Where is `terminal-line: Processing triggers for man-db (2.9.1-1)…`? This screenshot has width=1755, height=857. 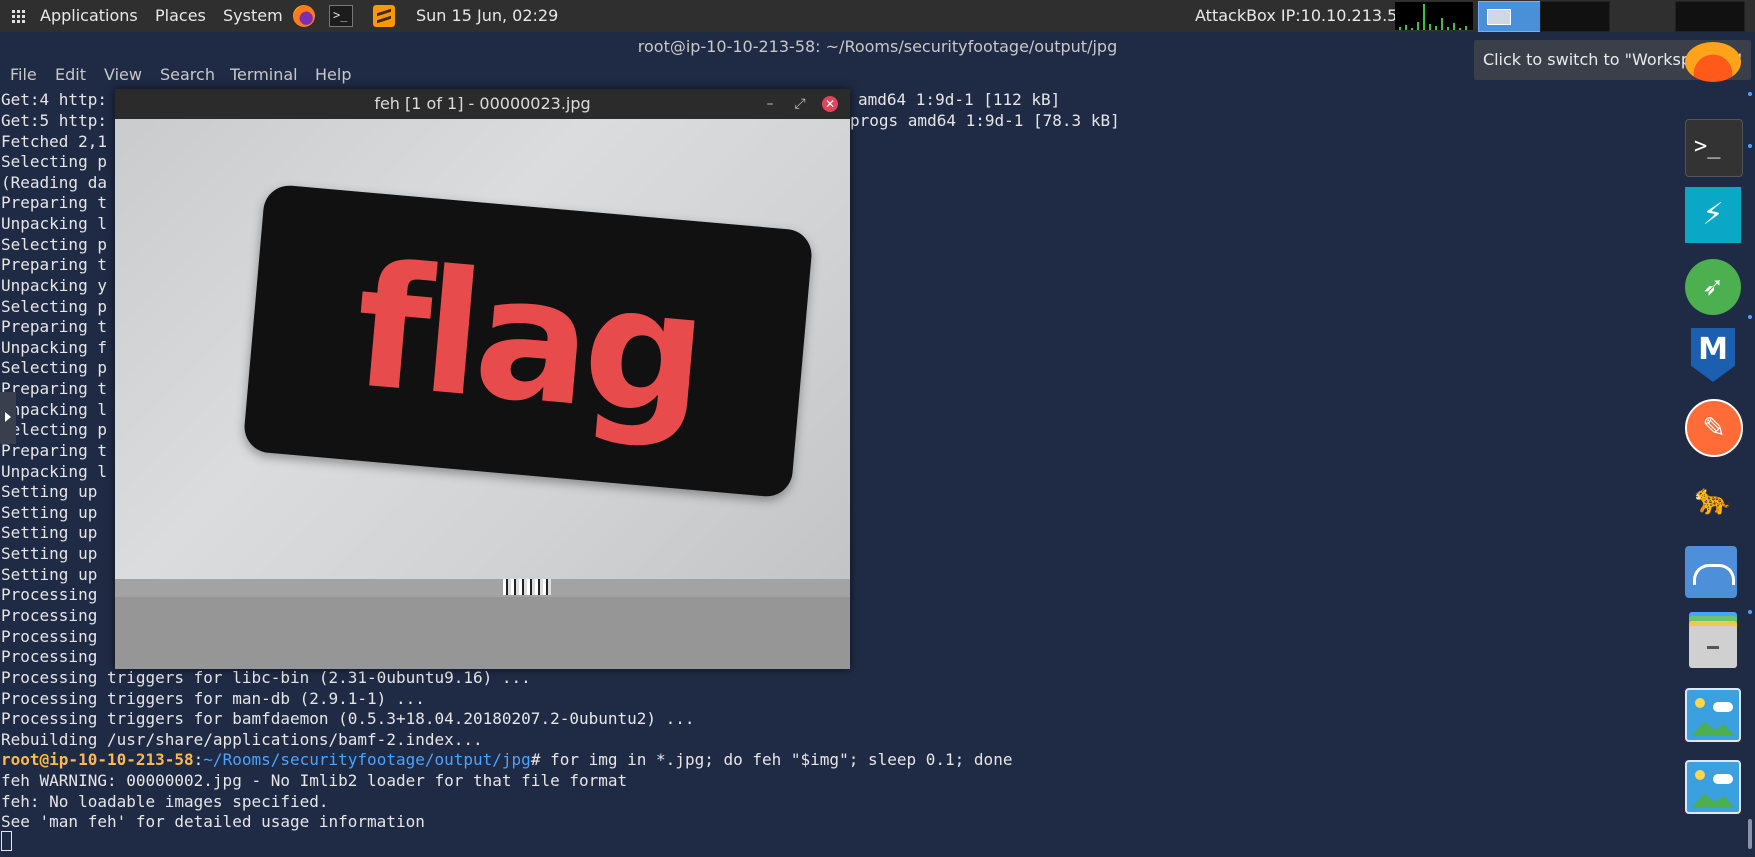 terminal-line: Processing triggers for man-db (2.9.1-1)… is located at coordinates (213, 698).